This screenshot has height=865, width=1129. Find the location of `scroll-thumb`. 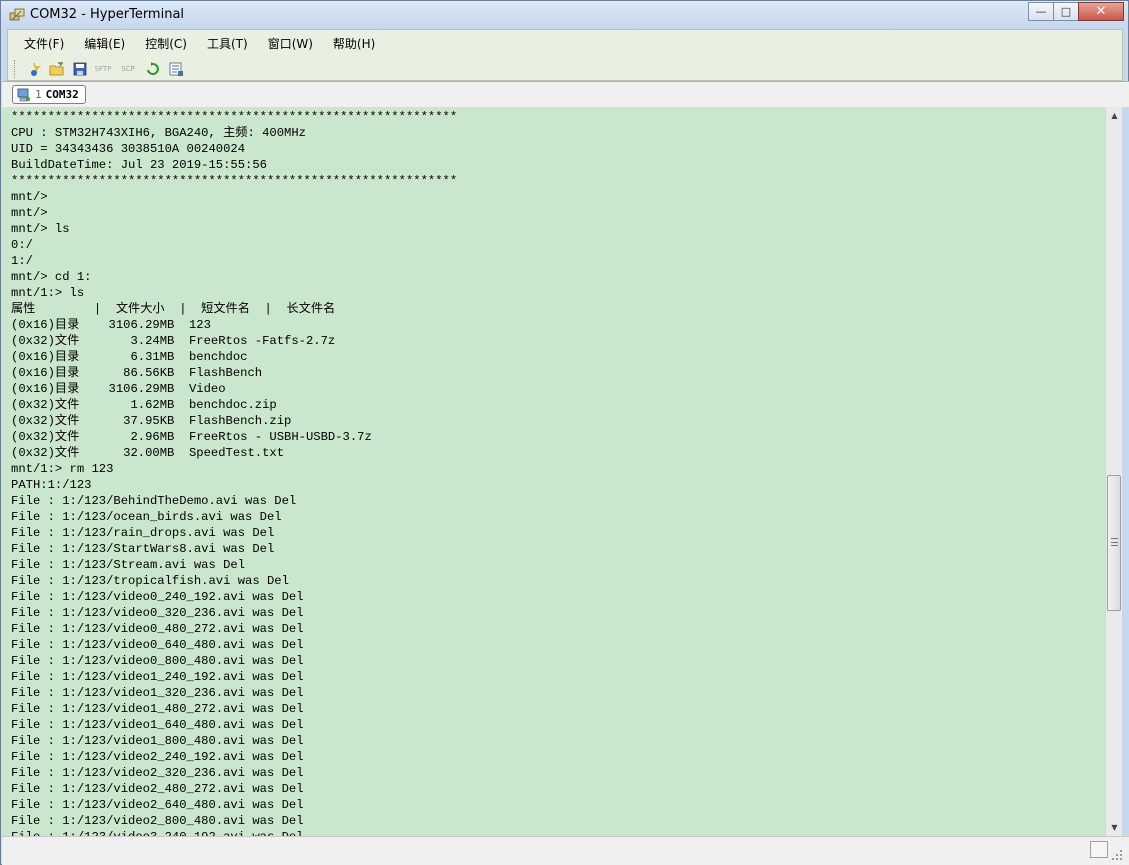

scroll-thumb is located at coordinates (1114, 543).